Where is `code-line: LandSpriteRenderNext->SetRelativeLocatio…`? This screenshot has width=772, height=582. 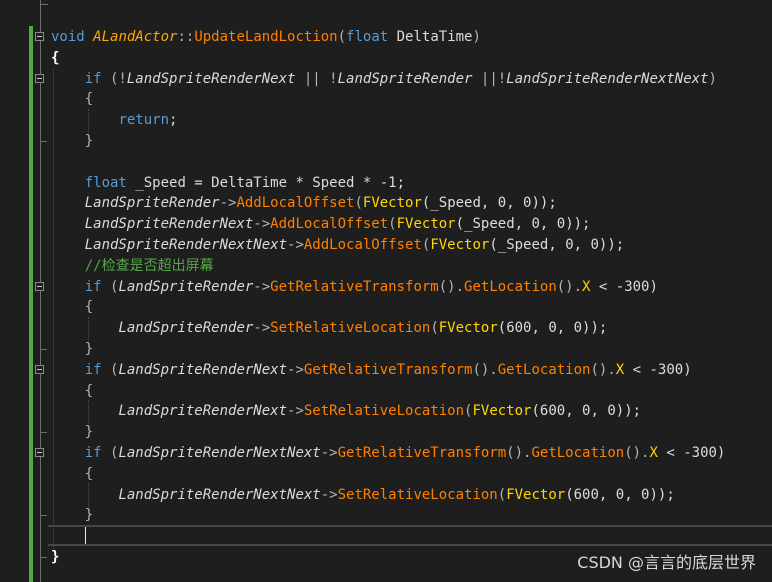 code-line: LandSpriteRenderNext->SetRelativeLocatio… is located at coordinates (346, 411).